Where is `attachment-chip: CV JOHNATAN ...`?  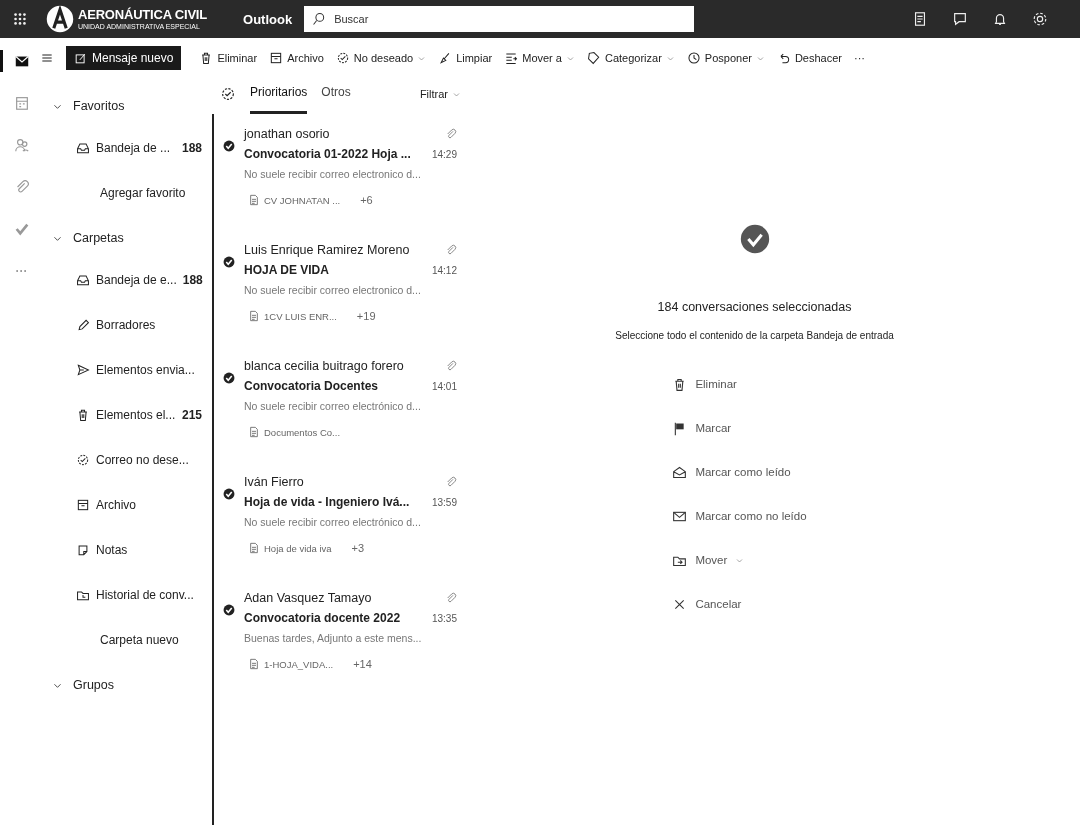 attachment-chip: CV JOHNATAN ... is located at coordinates (294, 200).